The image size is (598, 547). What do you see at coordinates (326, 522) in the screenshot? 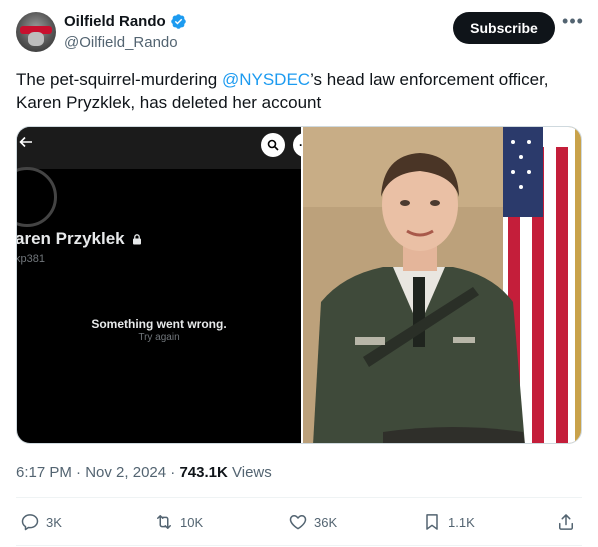
I see `like-count: 36K` at bounding box center [326, 522].